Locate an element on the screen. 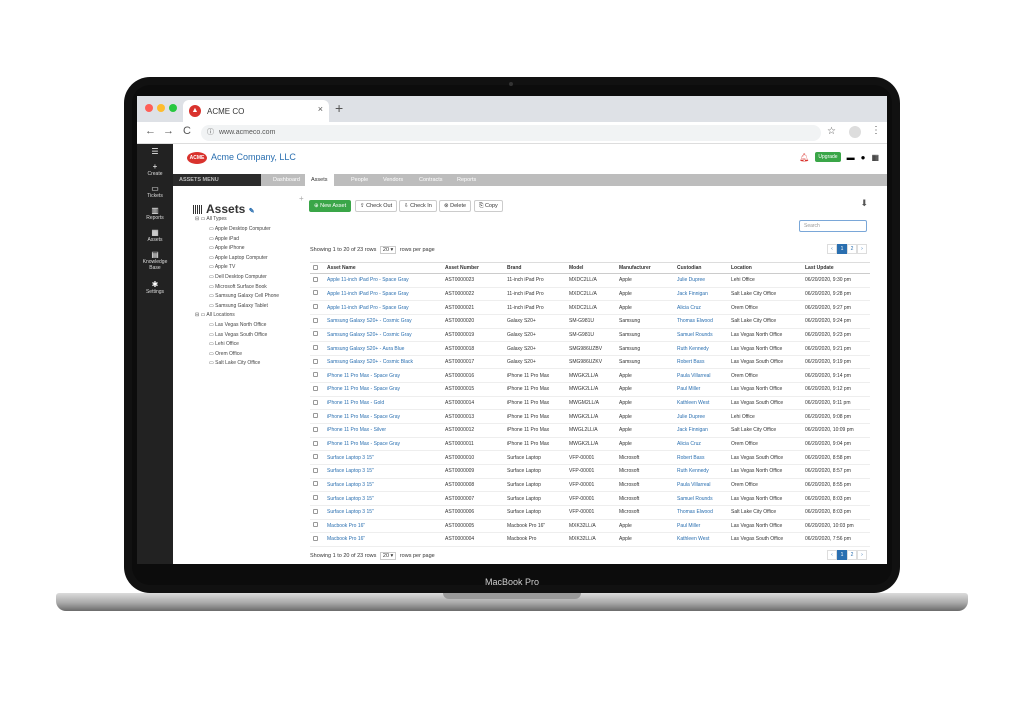 This screenshot has height=709, width=1024. asset-name-link: Samsung Galaxy S20+ - Aura Blue is located at coordinates (365, 349).